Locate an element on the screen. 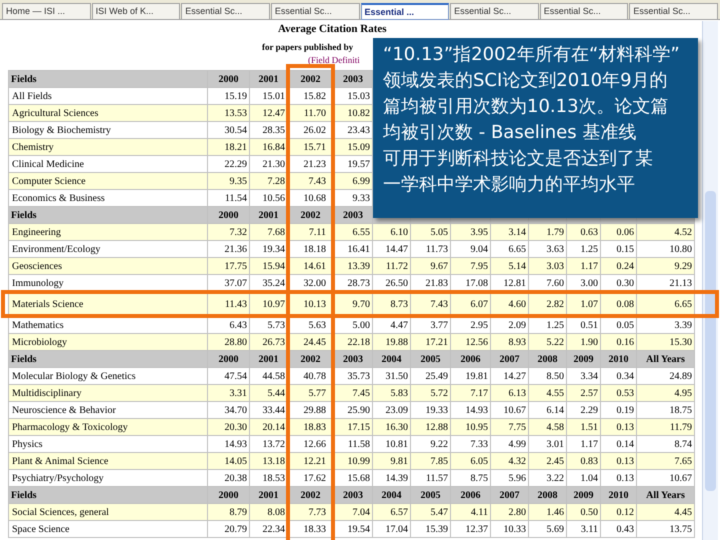 The width and height of the screenshot is (720, 540). table-cell: 8.08 is located at coordinates (276, 512).